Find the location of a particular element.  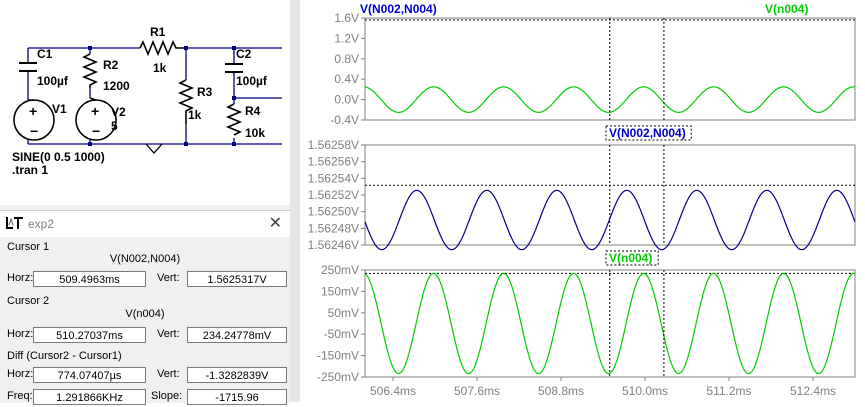

y-tick-label: 150mV is located at coordinates (340, 291).